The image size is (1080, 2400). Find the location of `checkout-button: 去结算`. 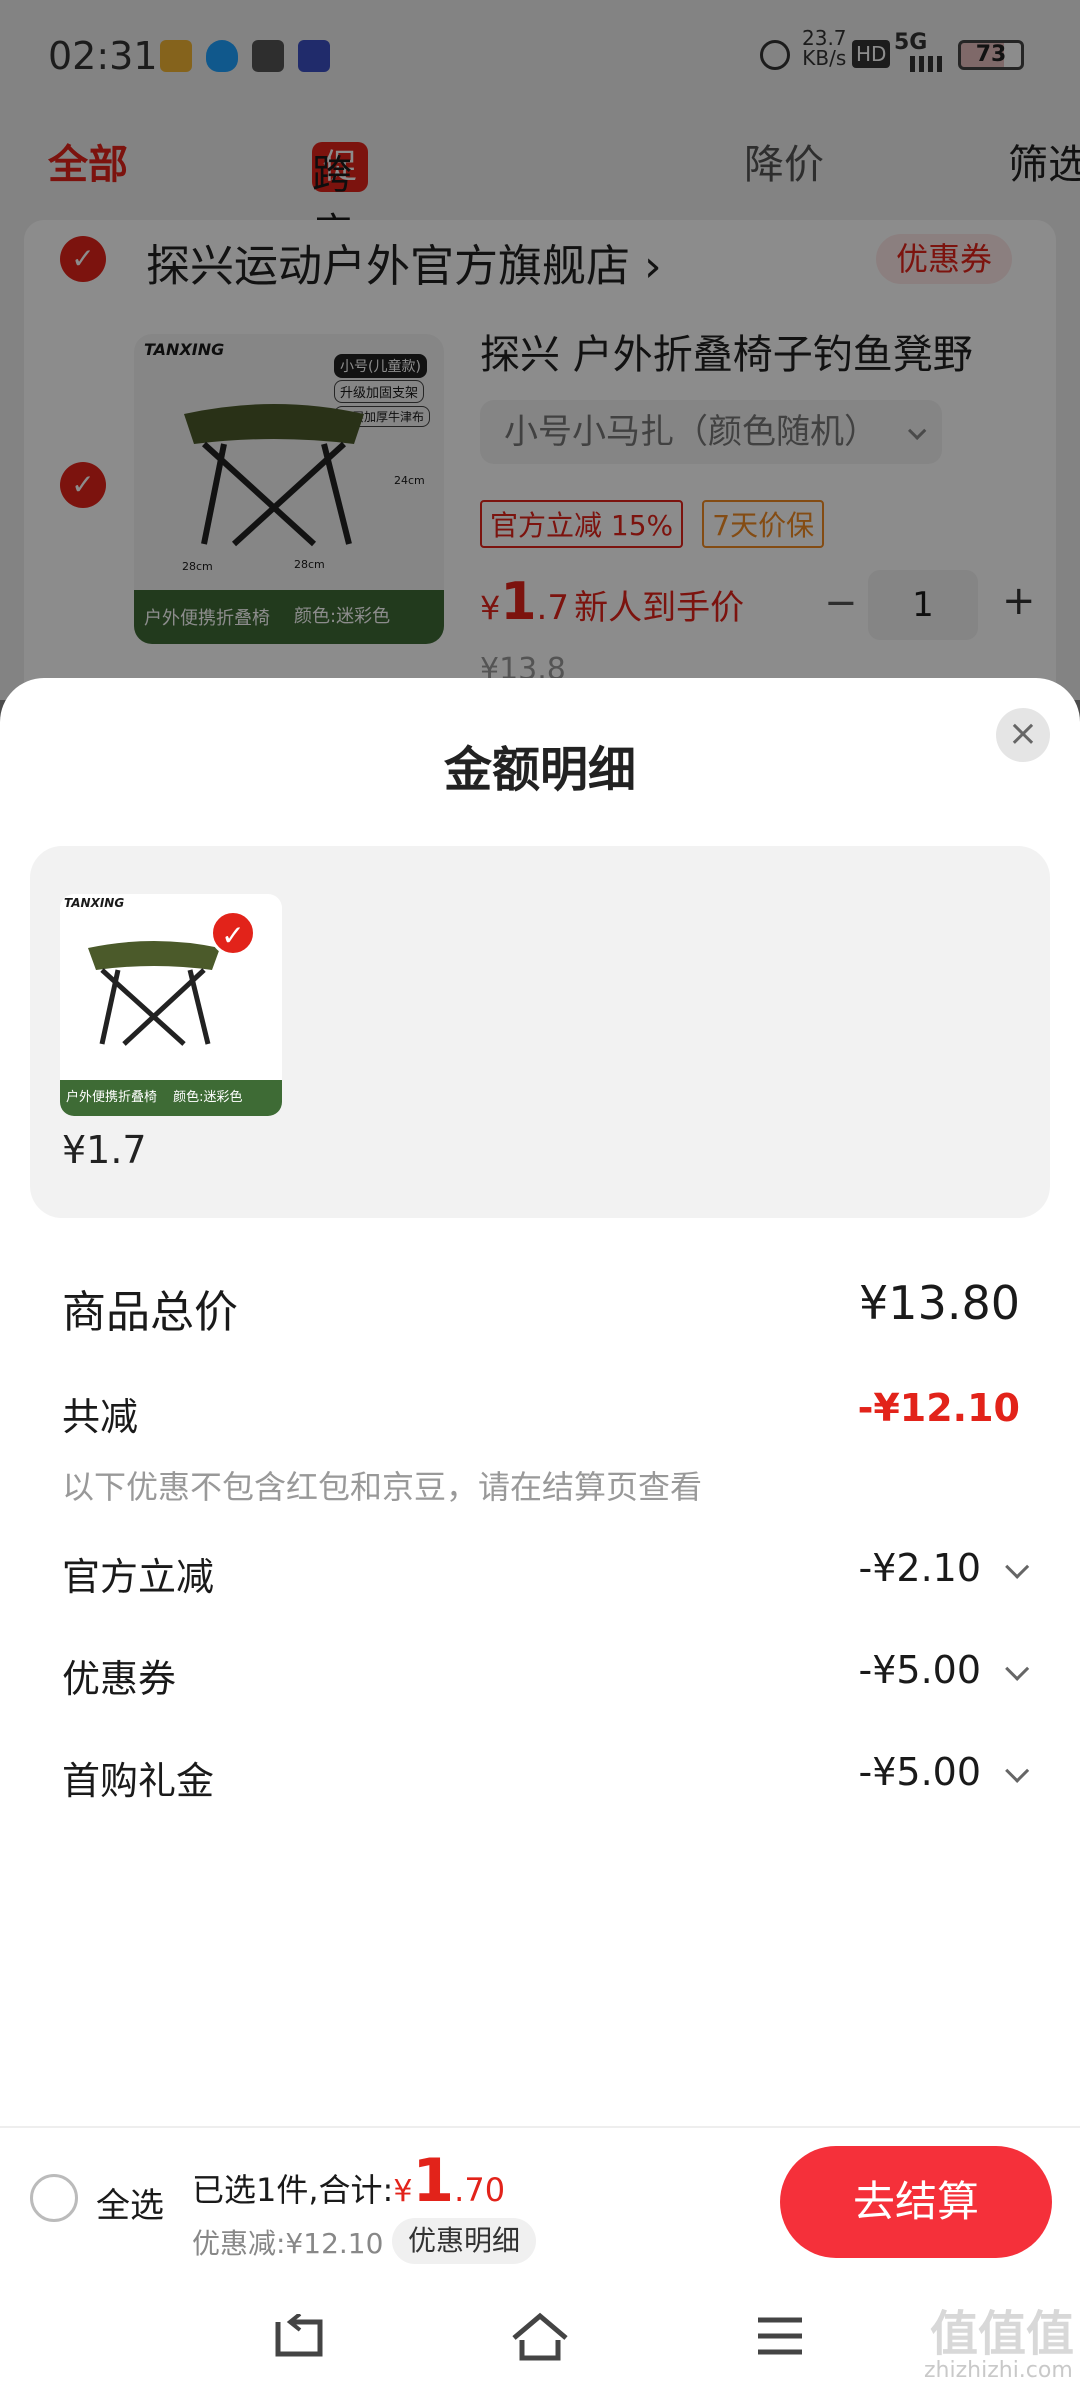

checkout-button: 去结算 is located at coordinates (916, 2202).